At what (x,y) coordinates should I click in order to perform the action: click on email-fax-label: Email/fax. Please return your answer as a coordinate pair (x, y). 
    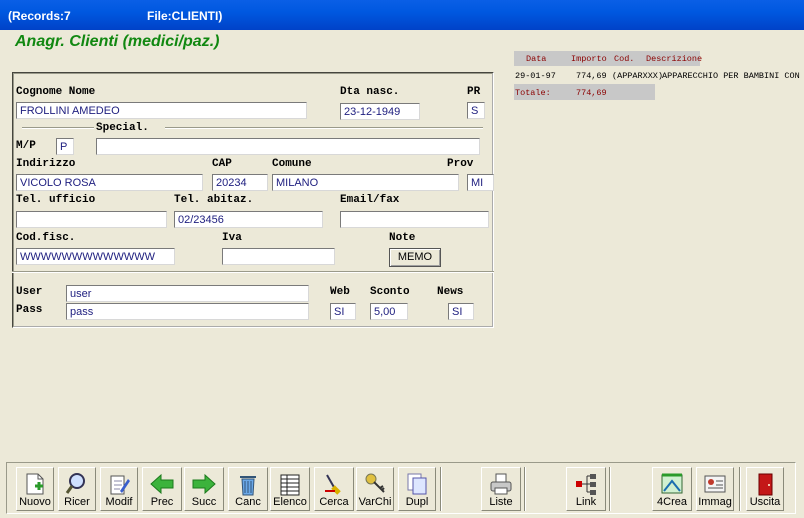
    Looking at the image, I should click on (370, 200).